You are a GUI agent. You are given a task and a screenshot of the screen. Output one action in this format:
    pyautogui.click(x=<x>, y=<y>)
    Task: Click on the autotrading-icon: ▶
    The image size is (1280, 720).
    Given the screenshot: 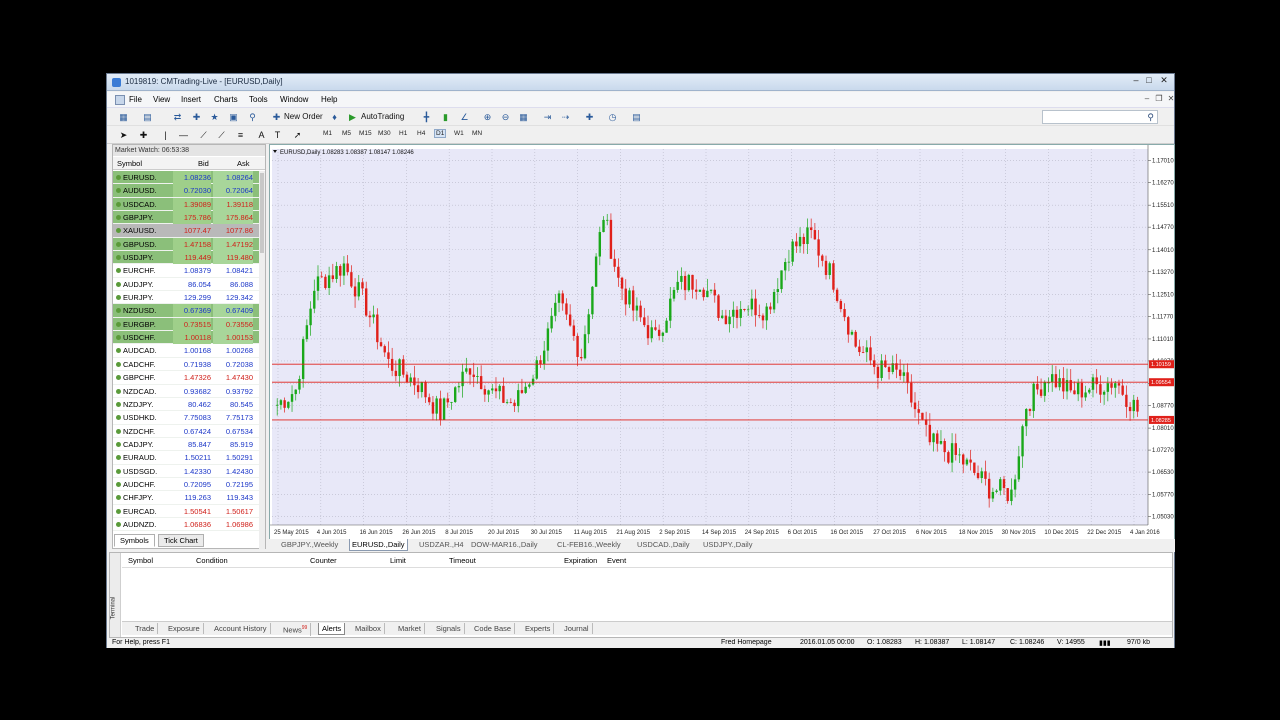 What is the action you would take?
    pyautogui.click(x=352, y=117)
    